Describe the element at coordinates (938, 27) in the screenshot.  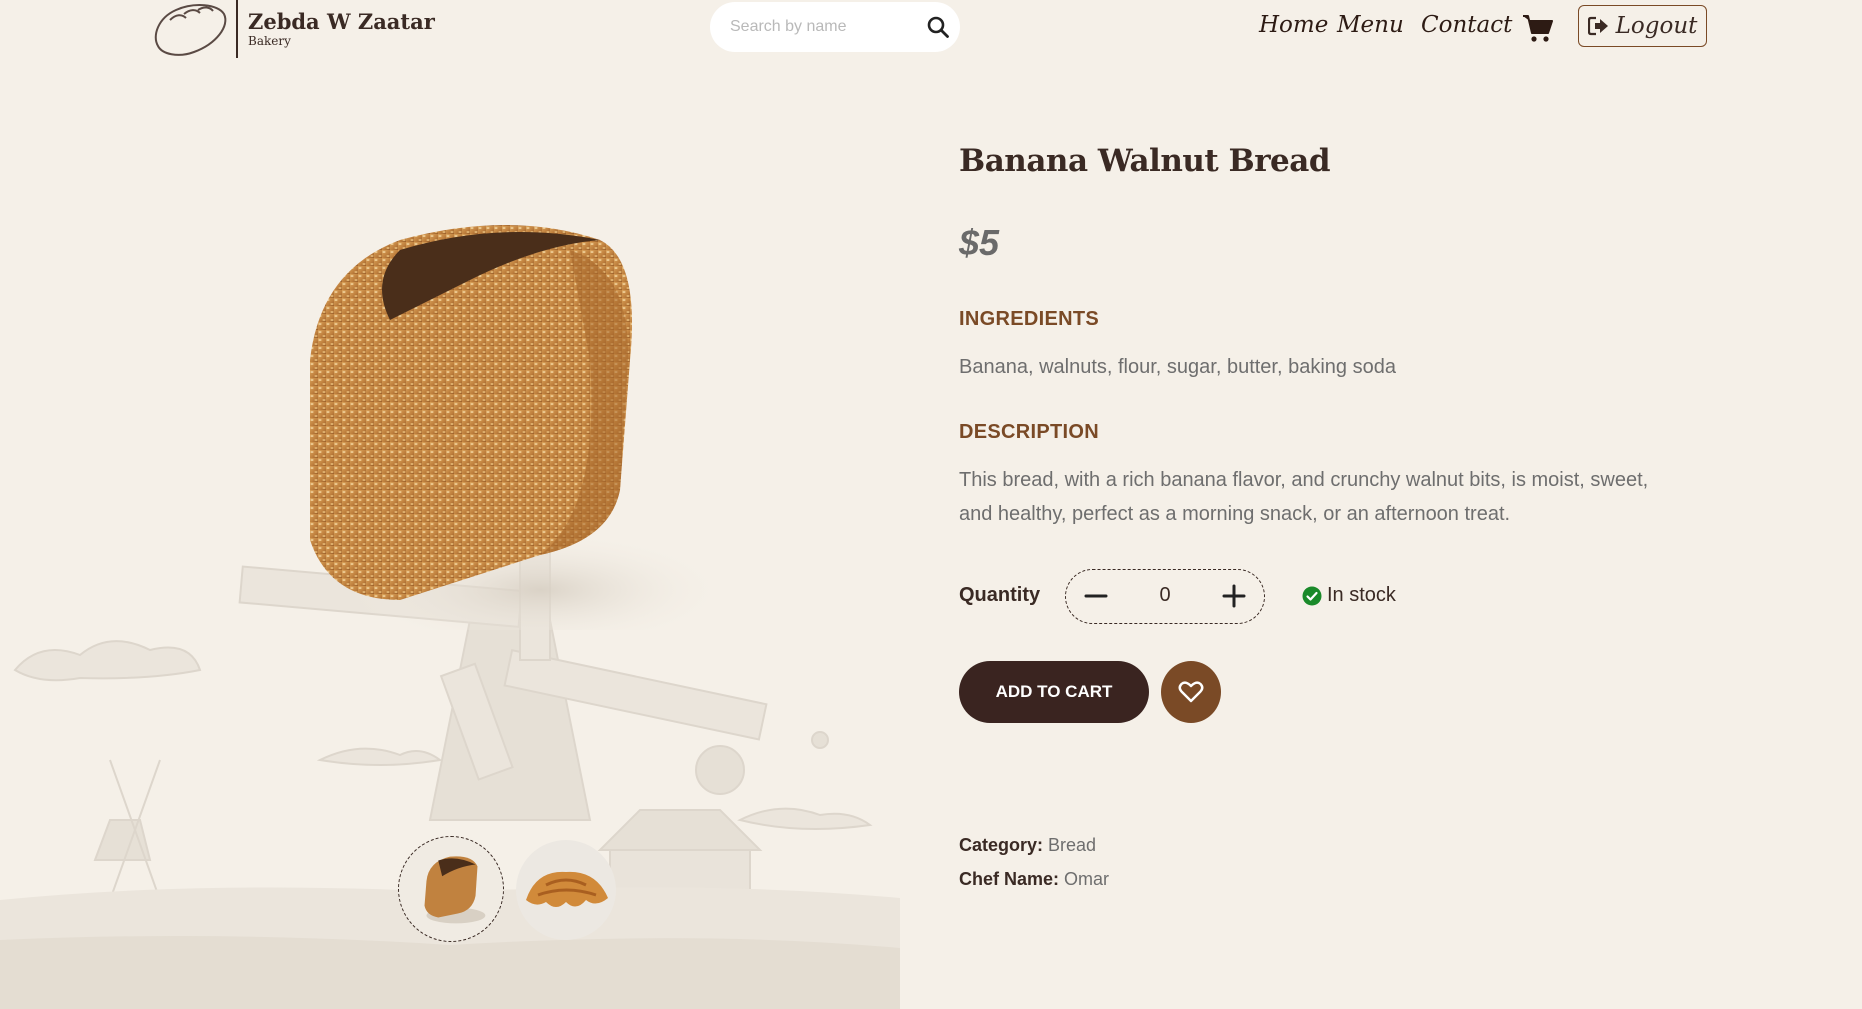
I see `search-icon` at that location.